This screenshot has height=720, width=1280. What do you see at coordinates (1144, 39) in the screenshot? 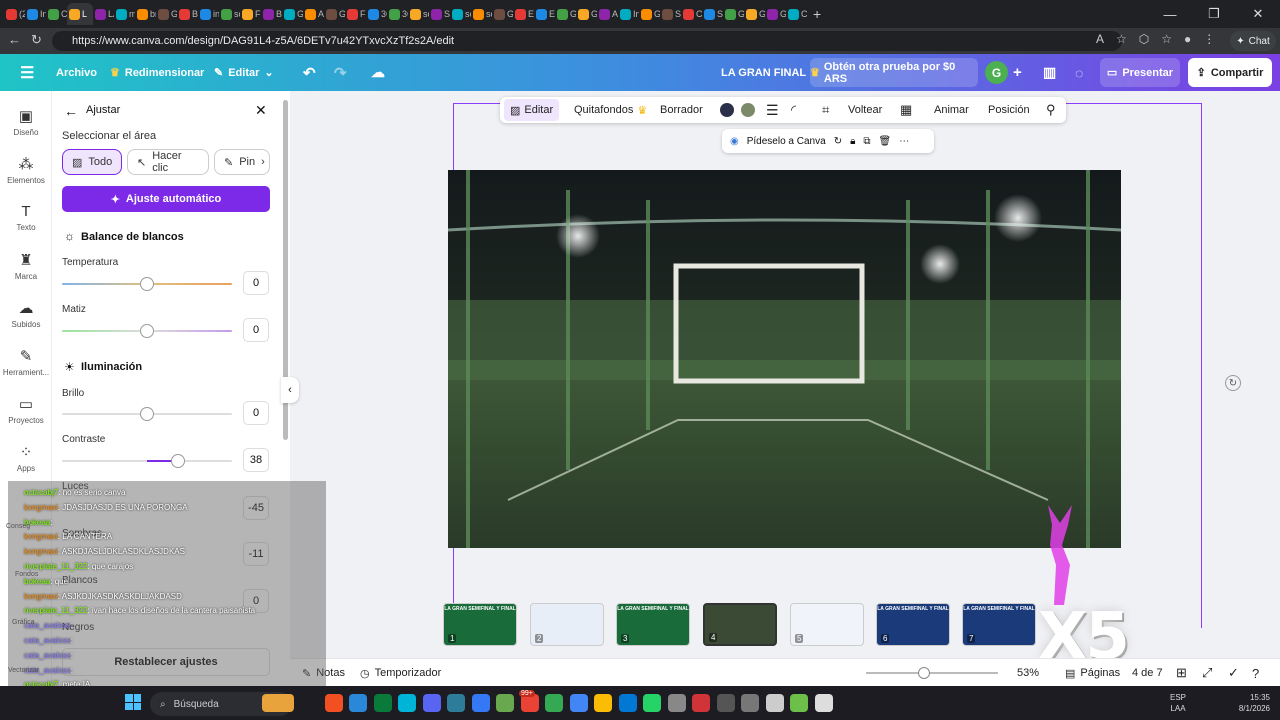
I see `extensions-icon: ⬡` at bounding box center [1144, 39].